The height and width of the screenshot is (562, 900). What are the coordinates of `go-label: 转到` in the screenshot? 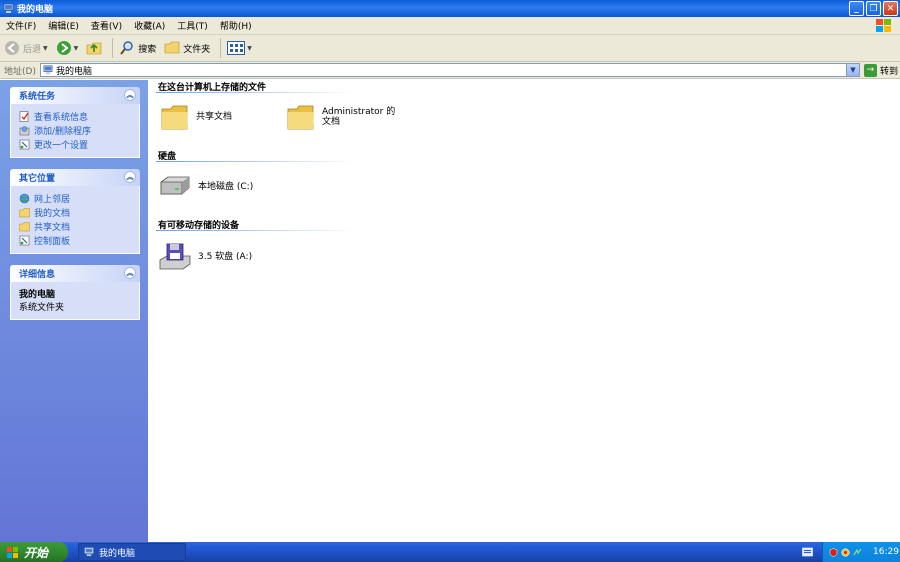 It's located at (888, 71).